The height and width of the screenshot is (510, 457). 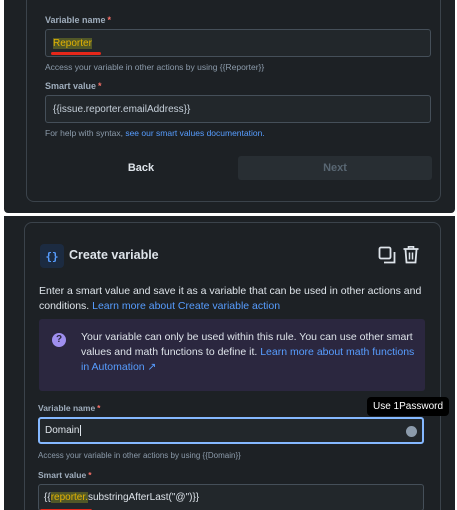 What do you see at coordinates (238, 109) in the screenshot?
I see `smart-value-input: {{issue.reporter.emailAddress}}` at bounding box center [238, 109].